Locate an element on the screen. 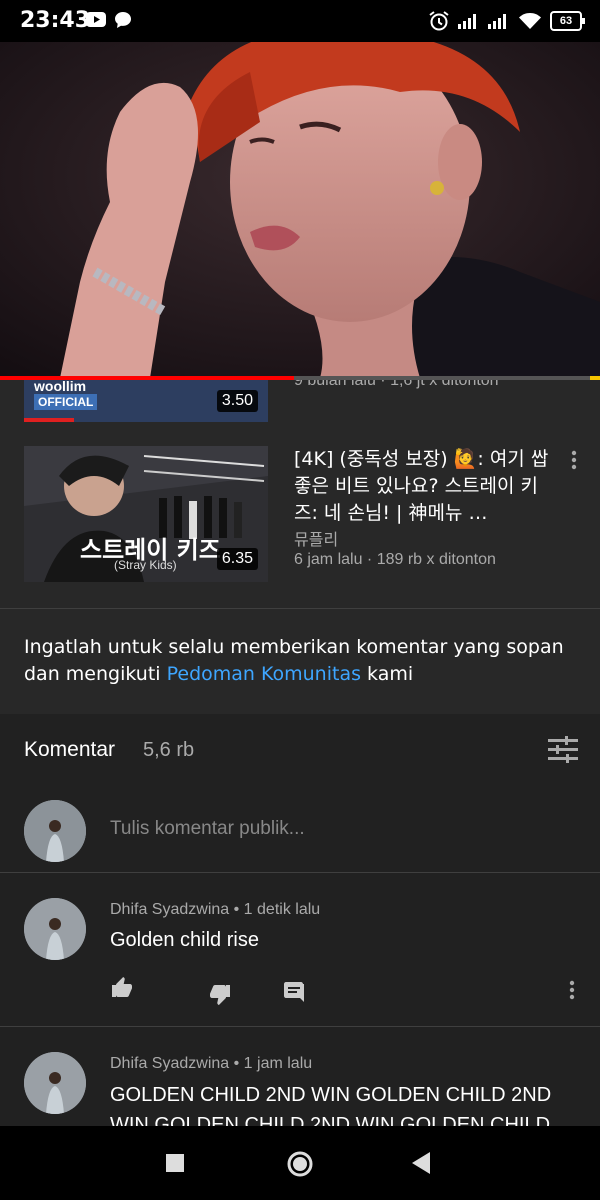 The width and height of the screenshot is (600, 1200). video-thumbnail: woollim OFFICIAL 3.50 is located at coordinates (146, 401).